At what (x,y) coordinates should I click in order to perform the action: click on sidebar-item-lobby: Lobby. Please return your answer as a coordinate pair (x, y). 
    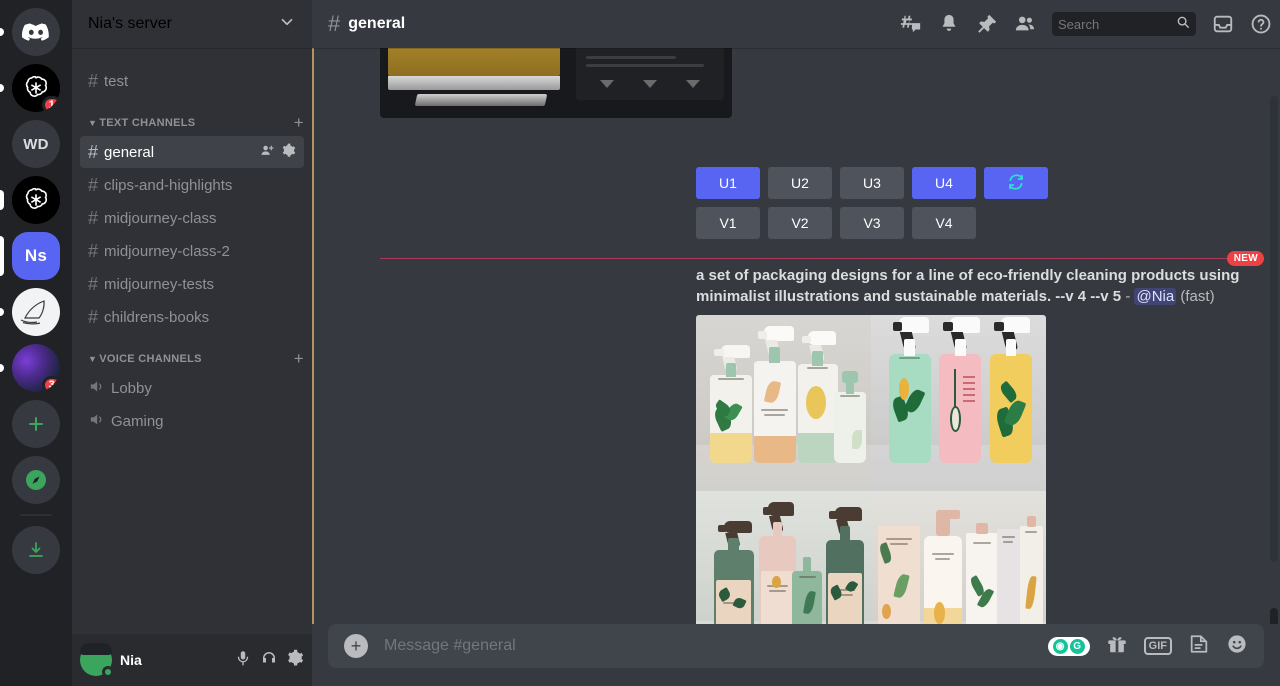
    Looking at the image, I should click on (192, 388).